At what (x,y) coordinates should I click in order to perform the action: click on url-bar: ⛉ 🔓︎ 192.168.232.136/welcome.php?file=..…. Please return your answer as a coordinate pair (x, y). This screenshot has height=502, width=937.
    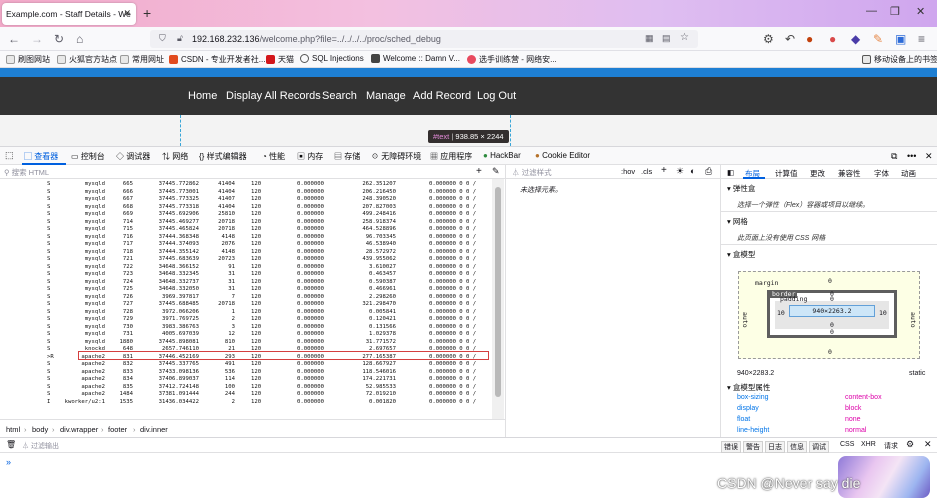
    Looking at the image, I should click on (424, 39).